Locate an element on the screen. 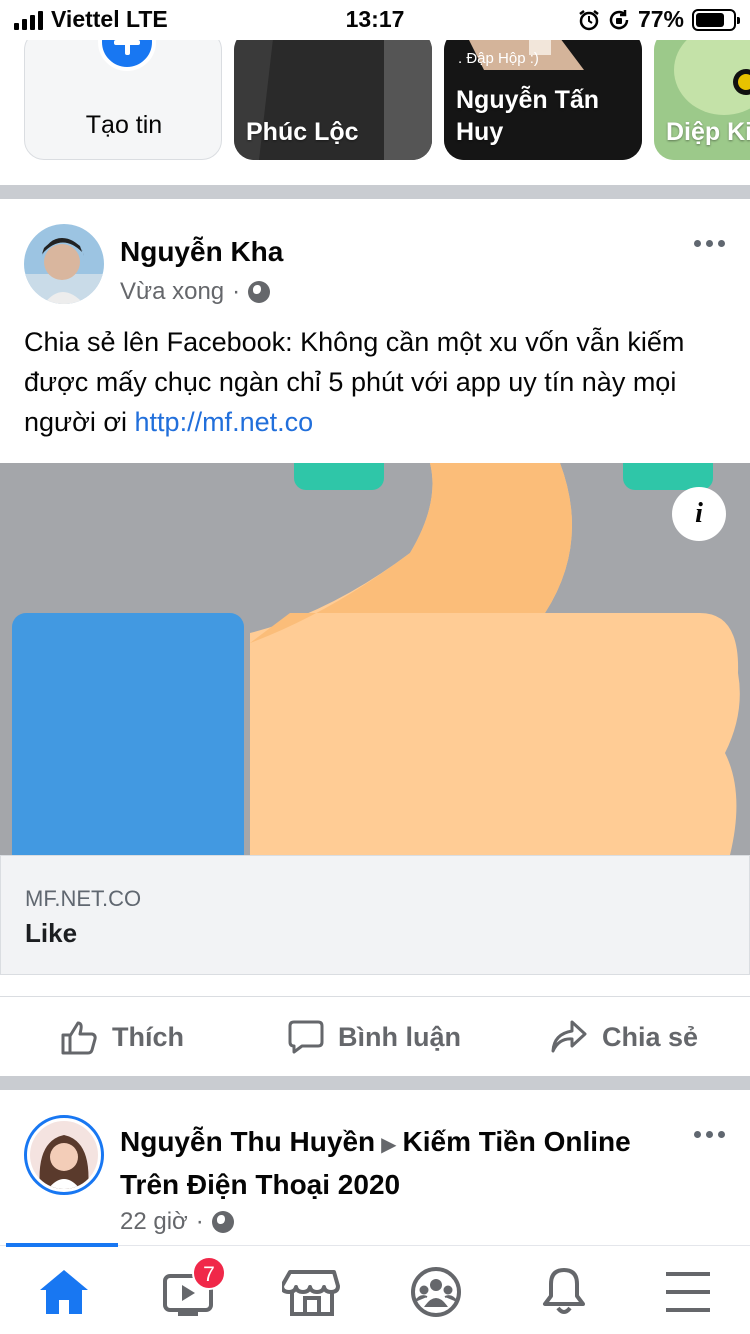 The width and height of the screenshot is (750, 1334). comment-button: Bình luận is located at coordinates (374, 1037).